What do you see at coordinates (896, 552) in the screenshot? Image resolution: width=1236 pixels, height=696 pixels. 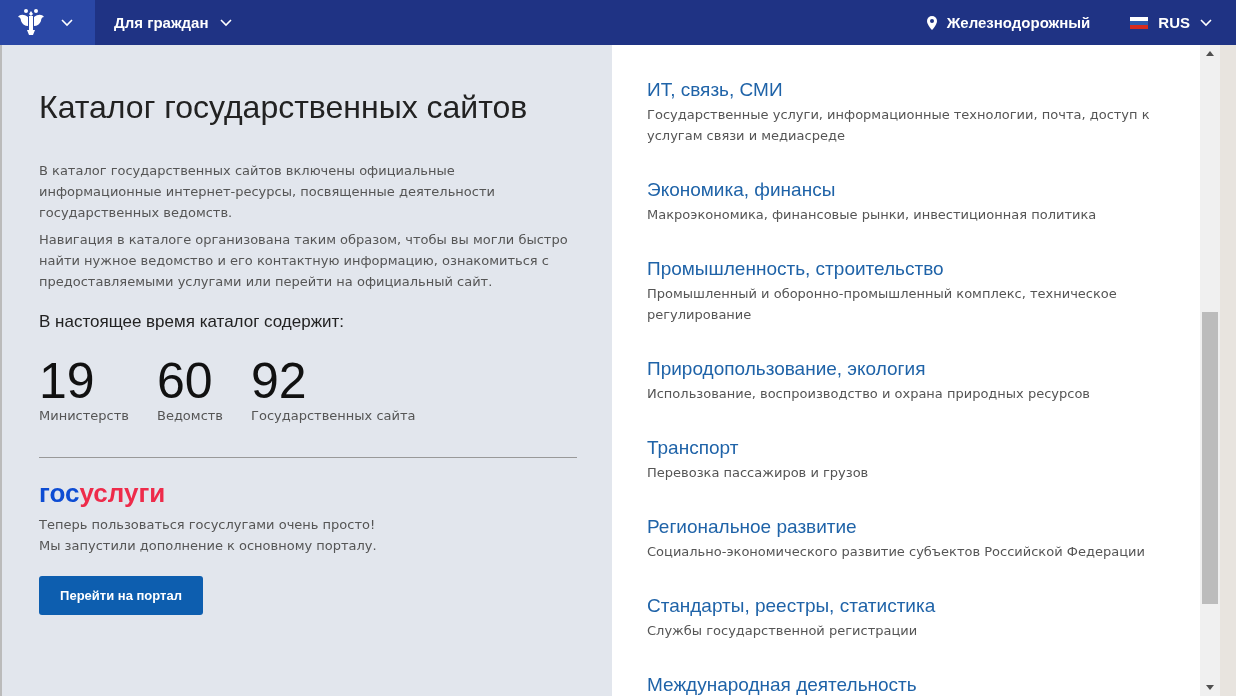 I see `category-description: Социально-экономического развитие субъектов Российской Федерации` at bounding box center [896, 552].